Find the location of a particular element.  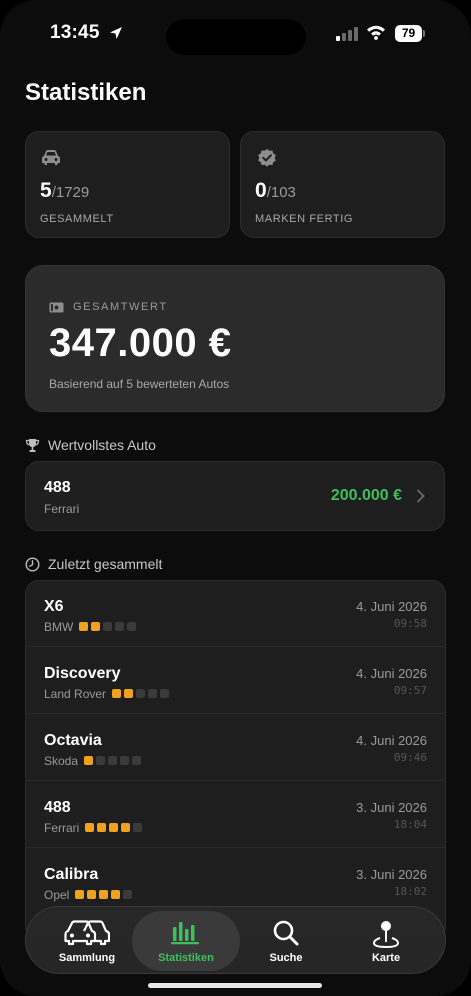

battery-level: 79 is located at coordinates (408, 33).